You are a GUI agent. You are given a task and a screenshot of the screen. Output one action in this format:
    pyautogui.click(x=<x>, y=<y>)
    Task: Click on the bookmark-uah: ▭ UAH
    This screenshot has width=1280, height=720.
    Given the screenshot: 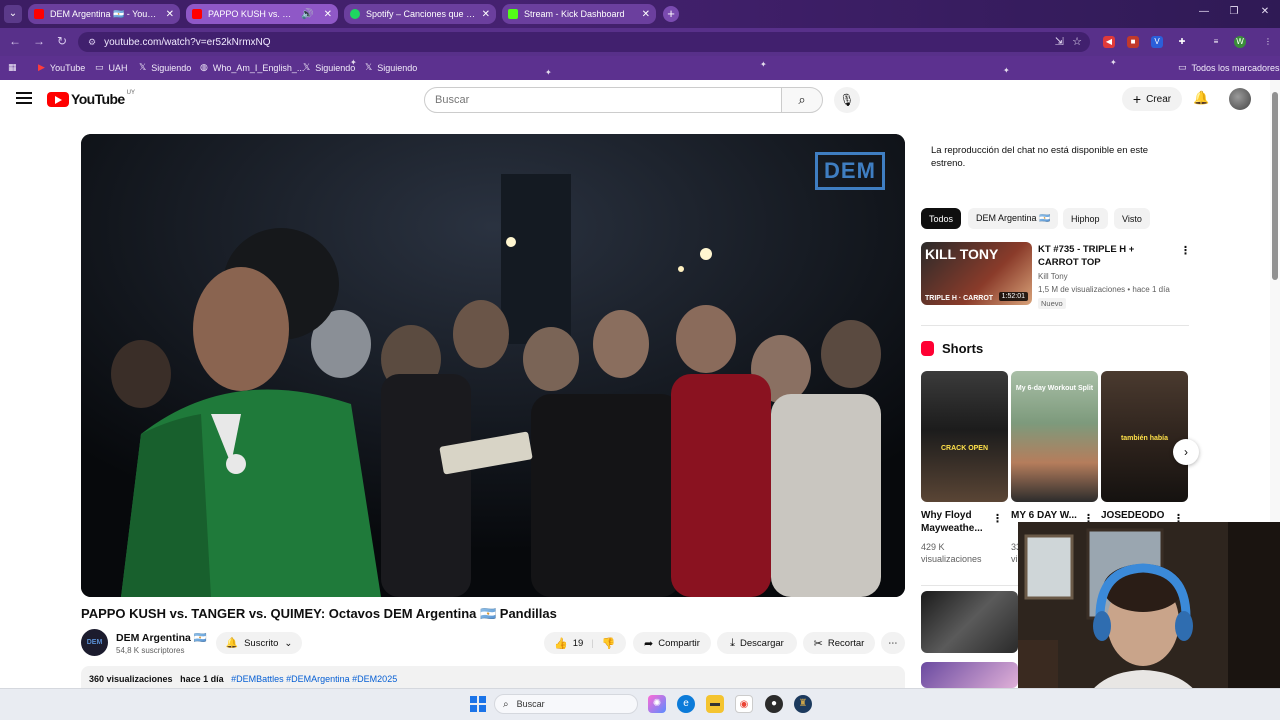 What is the action you would take?
    pyautogui.click(x=111, y=67)
    